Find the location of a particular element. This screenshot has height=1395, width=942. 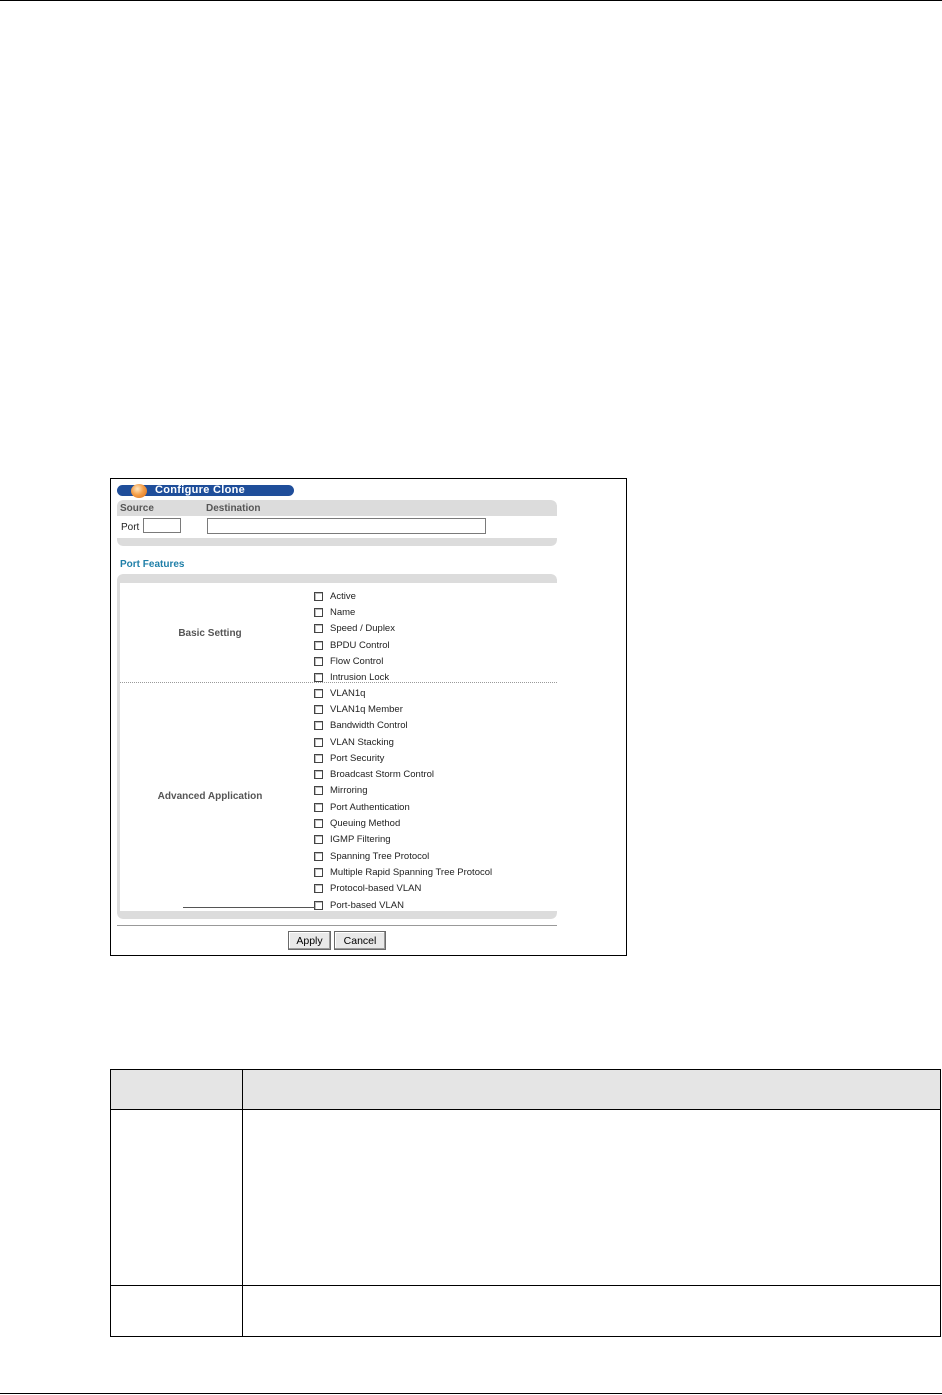

checkbox-item-port-authentication: Port Authentication is located at coordinates (403, 807).